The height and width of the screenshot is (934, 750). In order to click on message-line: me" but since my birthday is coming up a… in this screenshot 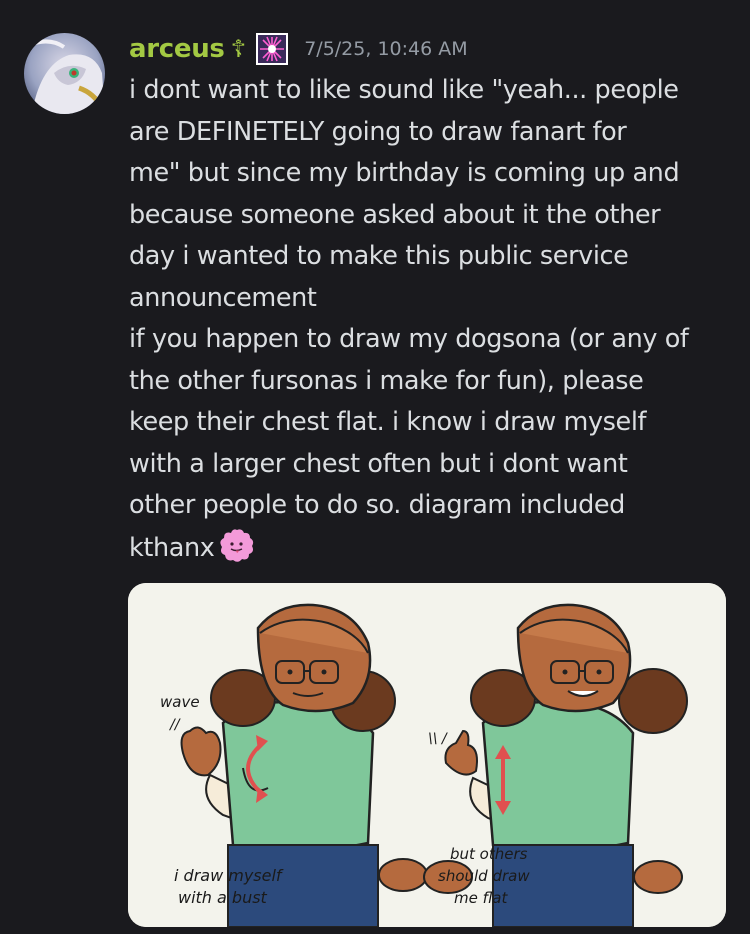, I will do `click(404, 173)`.